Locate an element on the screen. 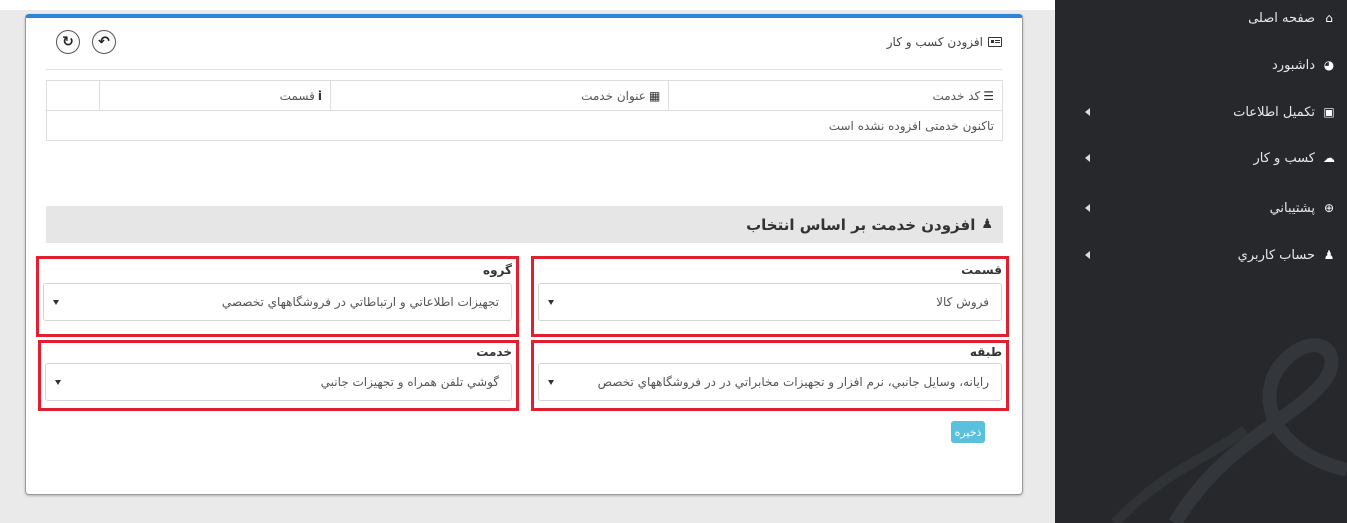 The image size is (1347, 523). goroh-label: گروه is located at coordinates (497, 270).